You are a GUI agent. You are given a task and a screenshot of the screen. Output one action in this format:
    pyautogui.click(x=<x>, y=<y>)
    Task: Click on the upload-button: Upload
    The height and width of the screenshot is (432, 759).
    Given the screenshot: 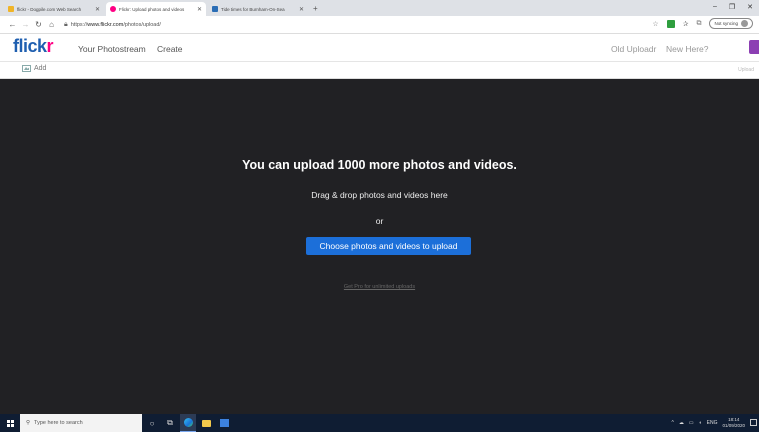 What is the action you would take?
    pyautogui.click(x=746, y=70)
    